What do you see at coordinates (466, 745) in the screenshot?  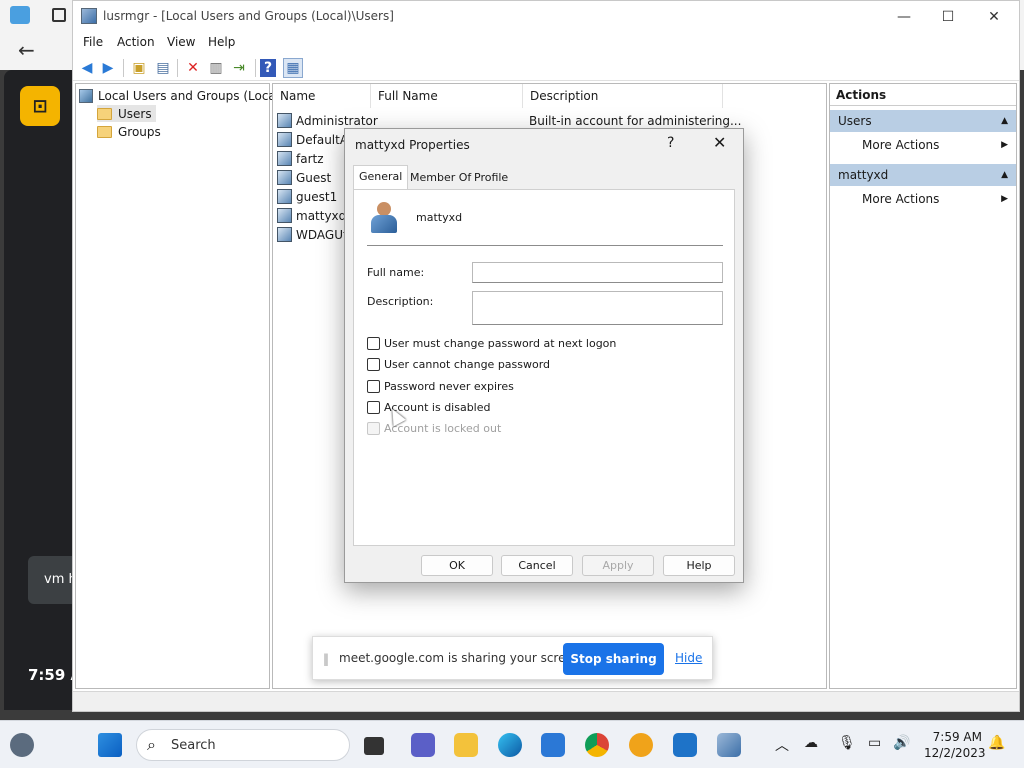 I see `file-explorer-icon` at bounding box center [466, 745].